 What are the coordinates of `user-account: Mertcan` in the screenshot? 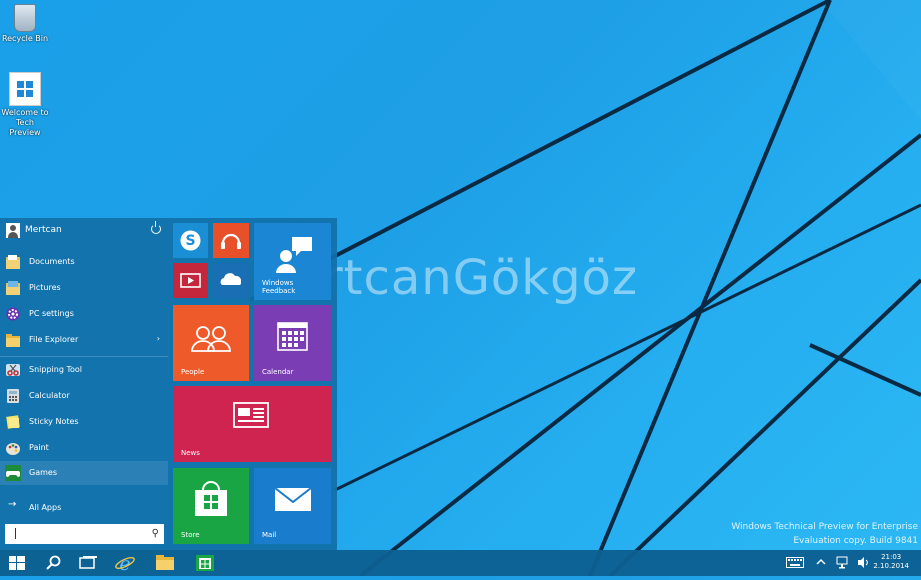 It's located at (84, 231).